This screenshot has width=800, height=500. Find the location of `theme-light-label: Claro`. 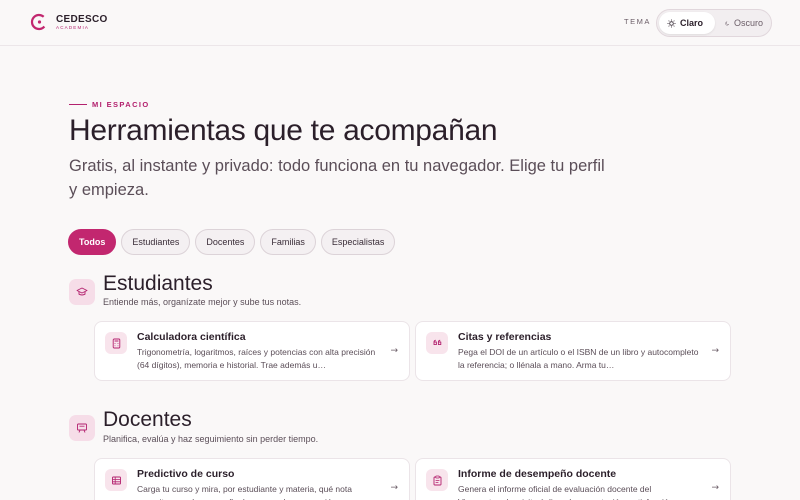

theme-light-label: Claro is located at coordinates (692, 23).